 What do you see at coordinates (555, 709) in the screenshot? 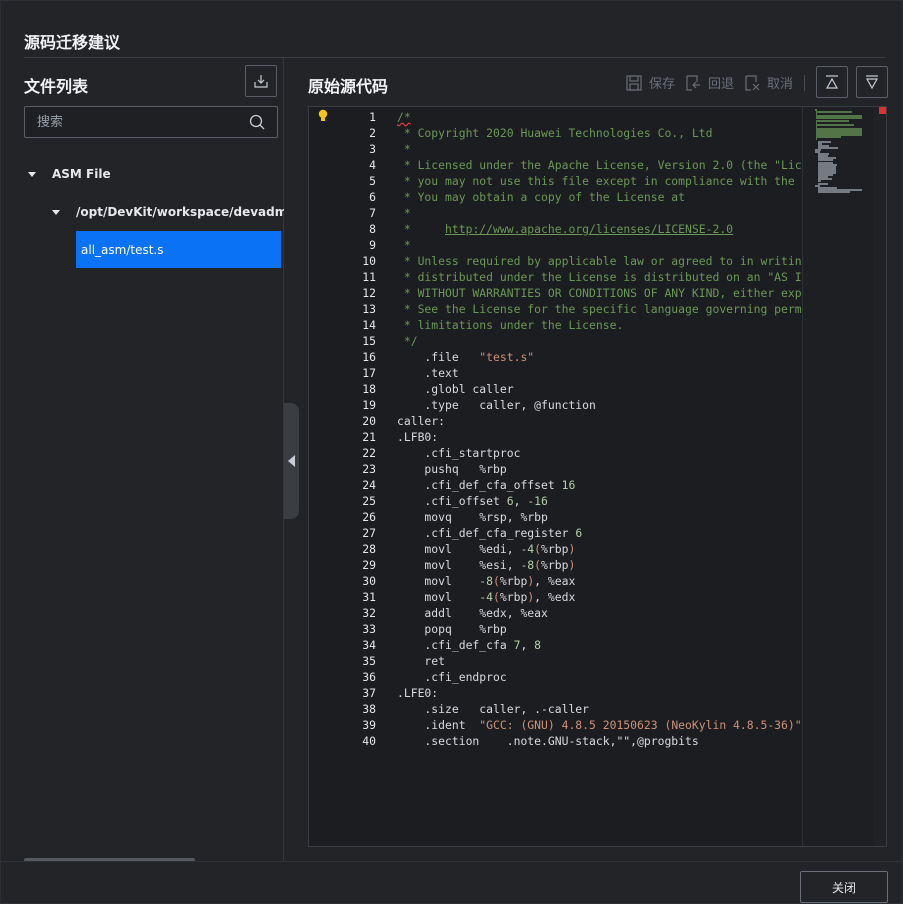
I see `code-line: 38 .size caller, .-caller` at bounding box center [555, 709].